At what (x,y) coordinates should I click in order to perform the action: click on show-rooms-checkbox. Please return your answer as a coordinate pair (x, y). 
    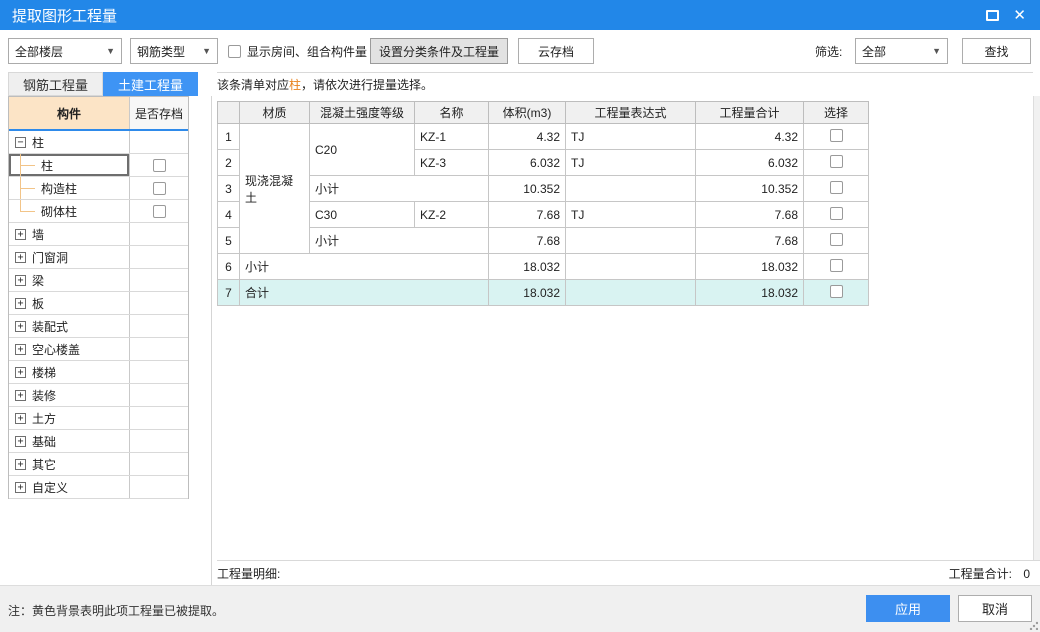
    Looking at the image, I should click on (234, 51).